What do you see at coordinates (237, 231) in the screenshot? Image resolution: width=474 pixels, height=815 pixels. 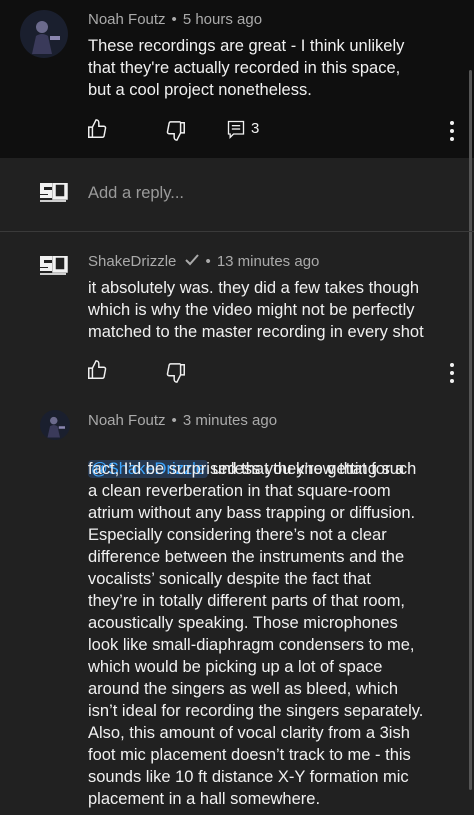 I see `divider` at bounding box center [237, 231].